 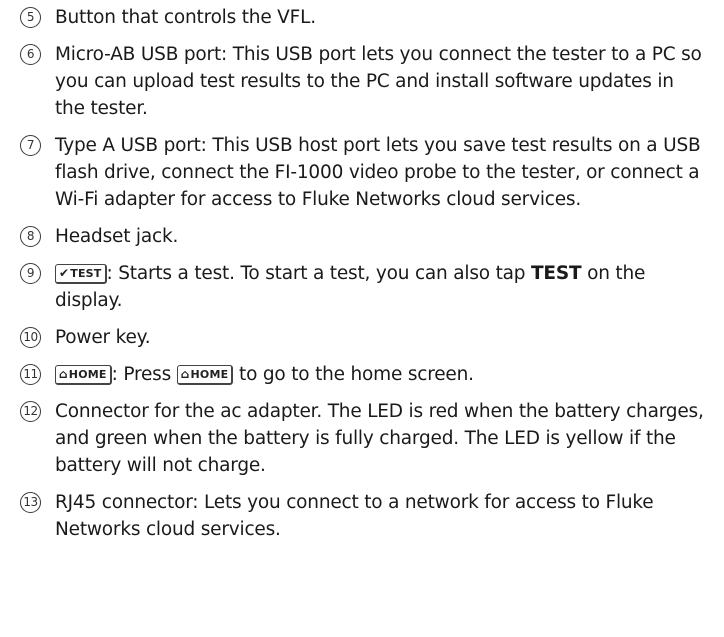 What do you see at coordinates (363, 337) in the screenshot?
I see `list-item: 10 Power key.` at bounding box center [363, 337].